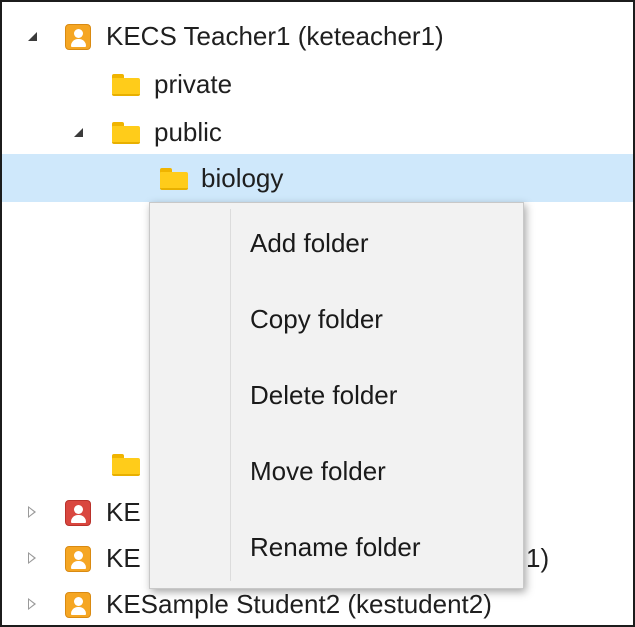 This screenshot has width=635, height=627. I want to click on menu-item-move-folder: Move folder, so click(336, 471).